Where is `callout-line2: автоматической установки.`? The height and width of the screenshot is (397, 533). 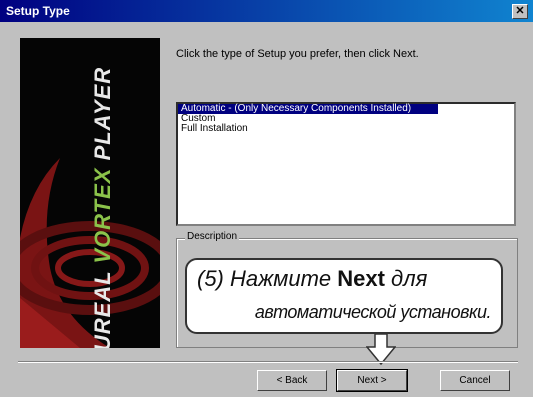
callout-line2: автоматической установки. is located at coordinates (373, 312).